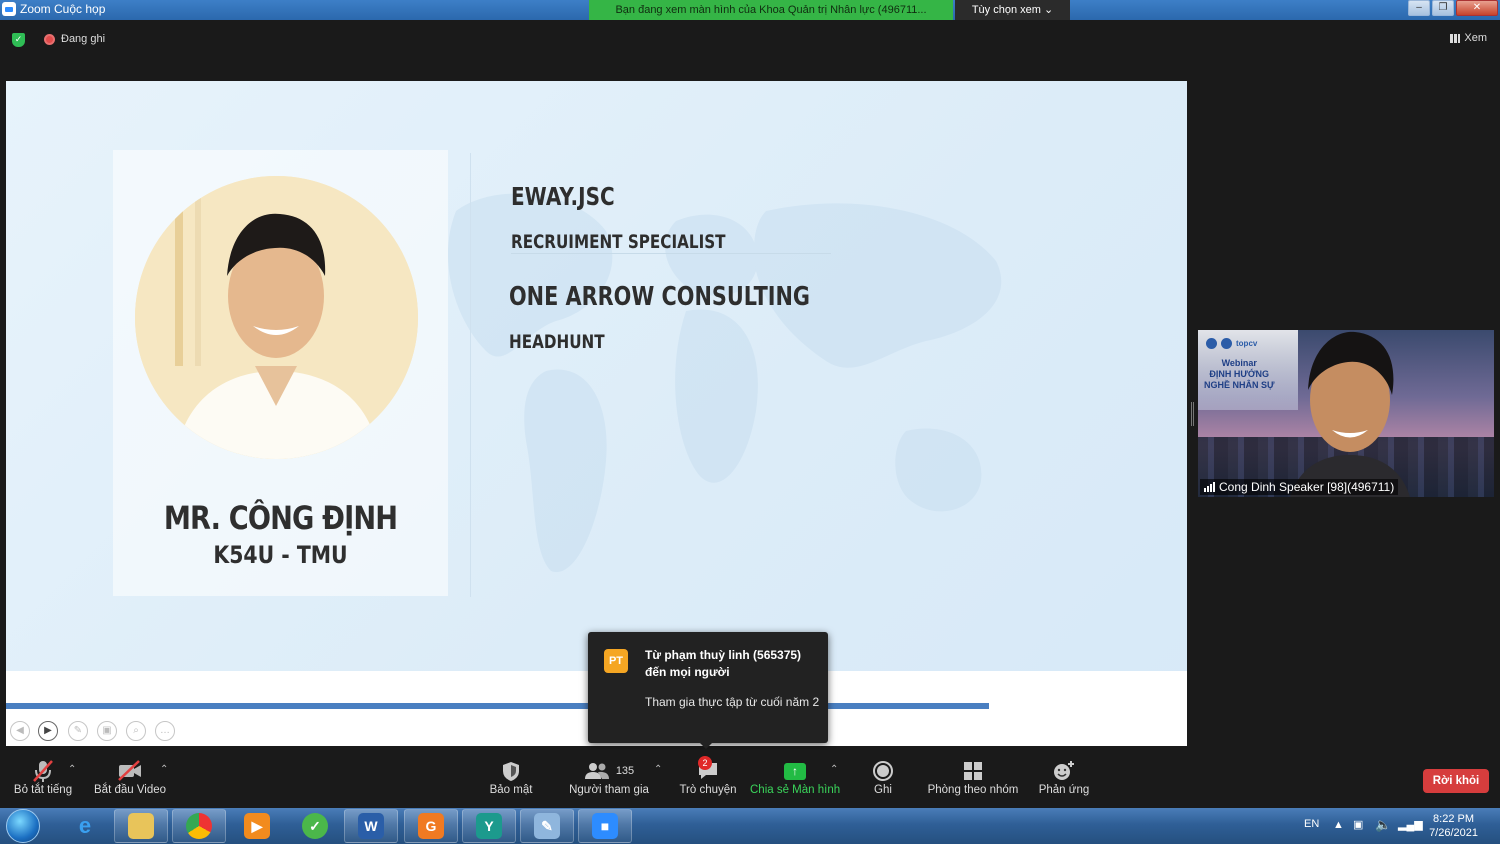 The width and height of the screenshot is (1500, 844). Describe the element at coordinates (1239, 363) in the screenshot. I see `webinar-line: Webinar` at that location.